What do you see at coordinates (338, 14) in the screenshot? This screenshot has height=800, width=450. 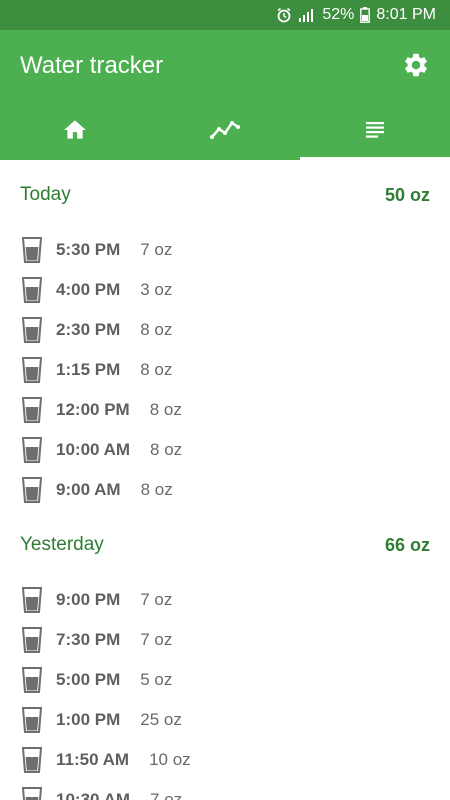 I see `battery-percent: 52%` at bounding box center [338, 14].